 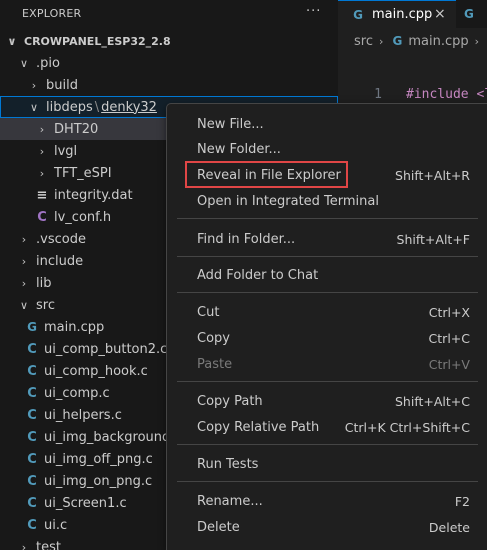 What do you see at coordinates (327, 501) in the screenshot?
I see `menu-rename: Rename... F2` at bounding box center [327, 501].